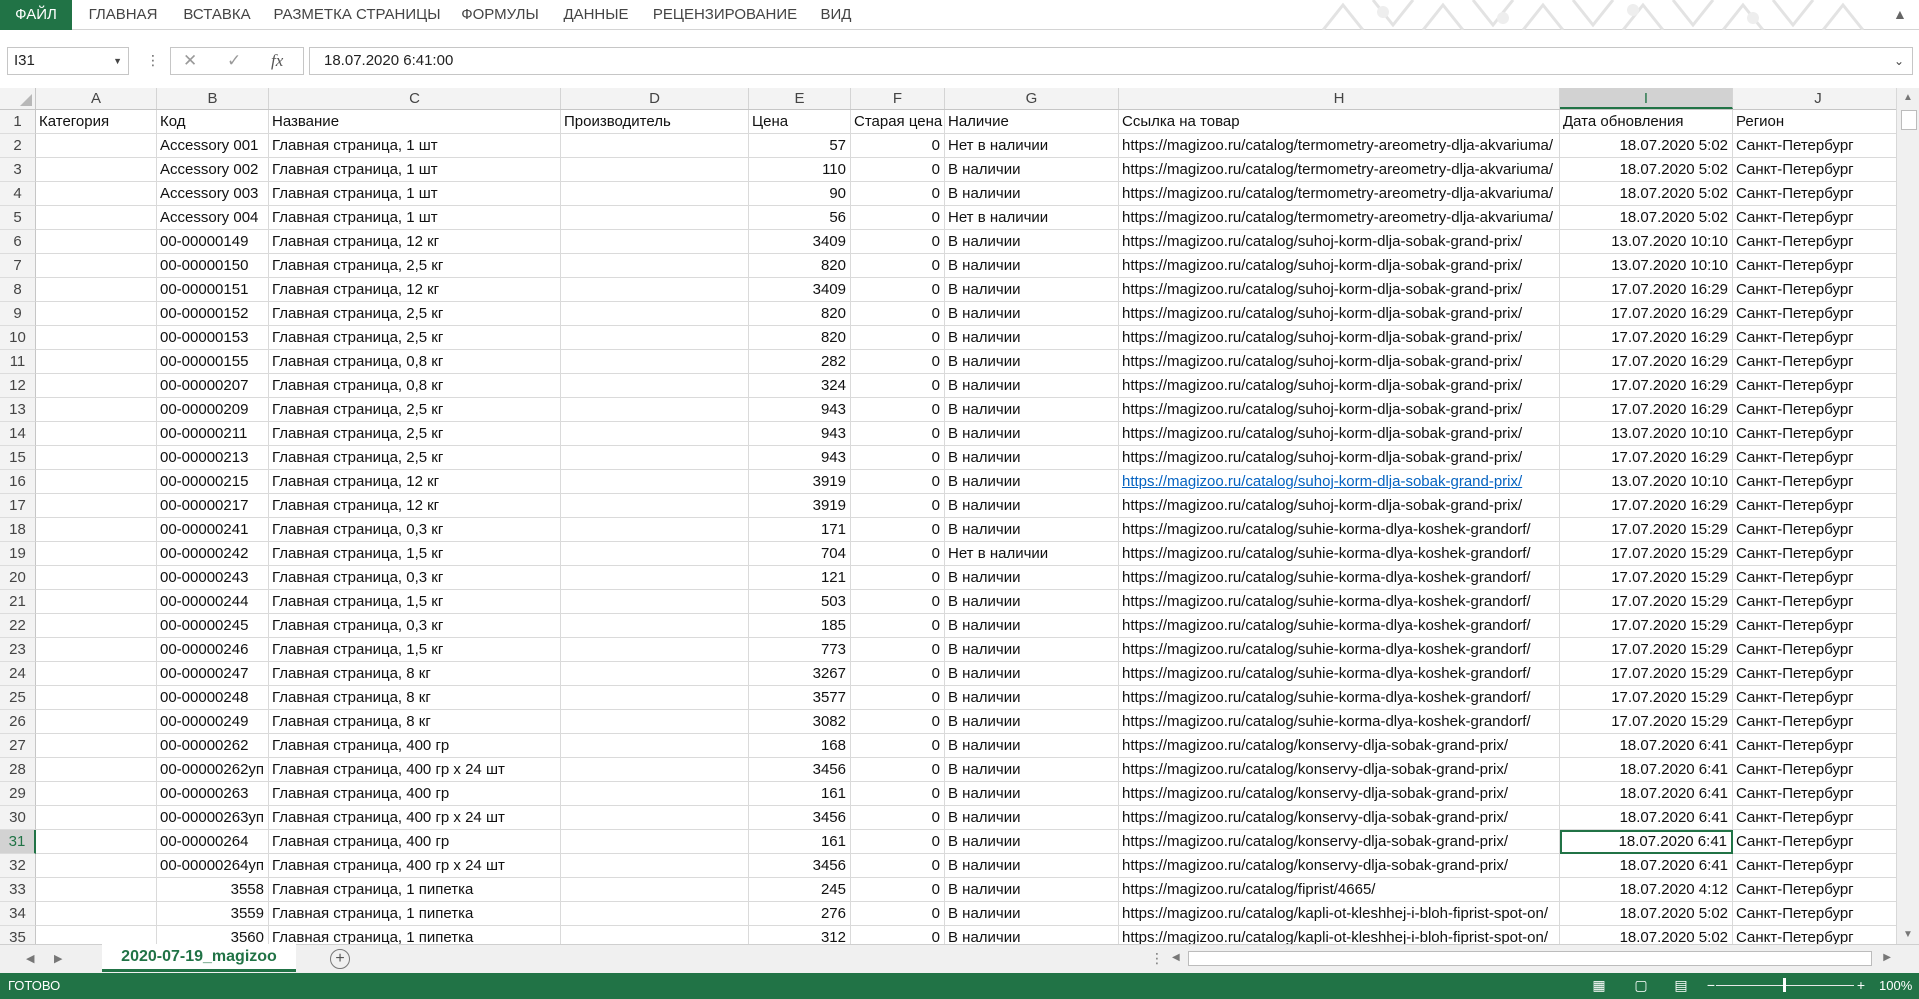 Image resolution: width=1919 pixels, height=999 pixels. I want to click on row-header: 10, so click(18, 338).